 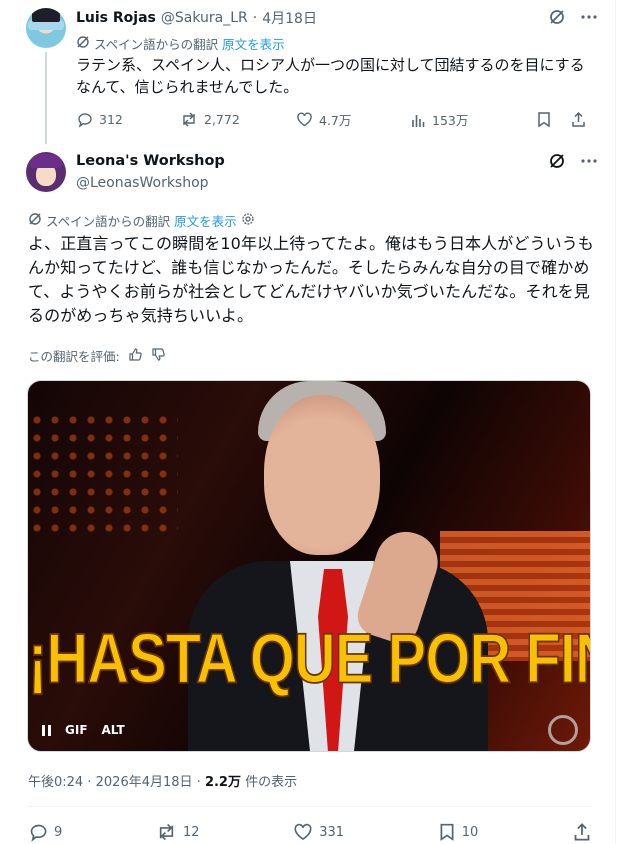 I want to click on views-button: 153万, so click(x=473, y=119).